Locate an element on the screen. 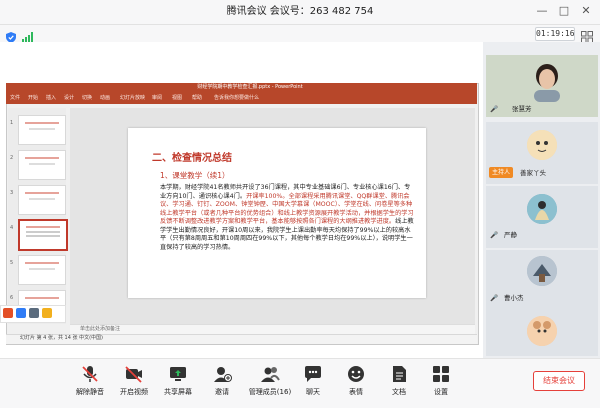 This screenshot has width=600, height=408. host-badge: 主持人 is located at coordinates (501, 172).